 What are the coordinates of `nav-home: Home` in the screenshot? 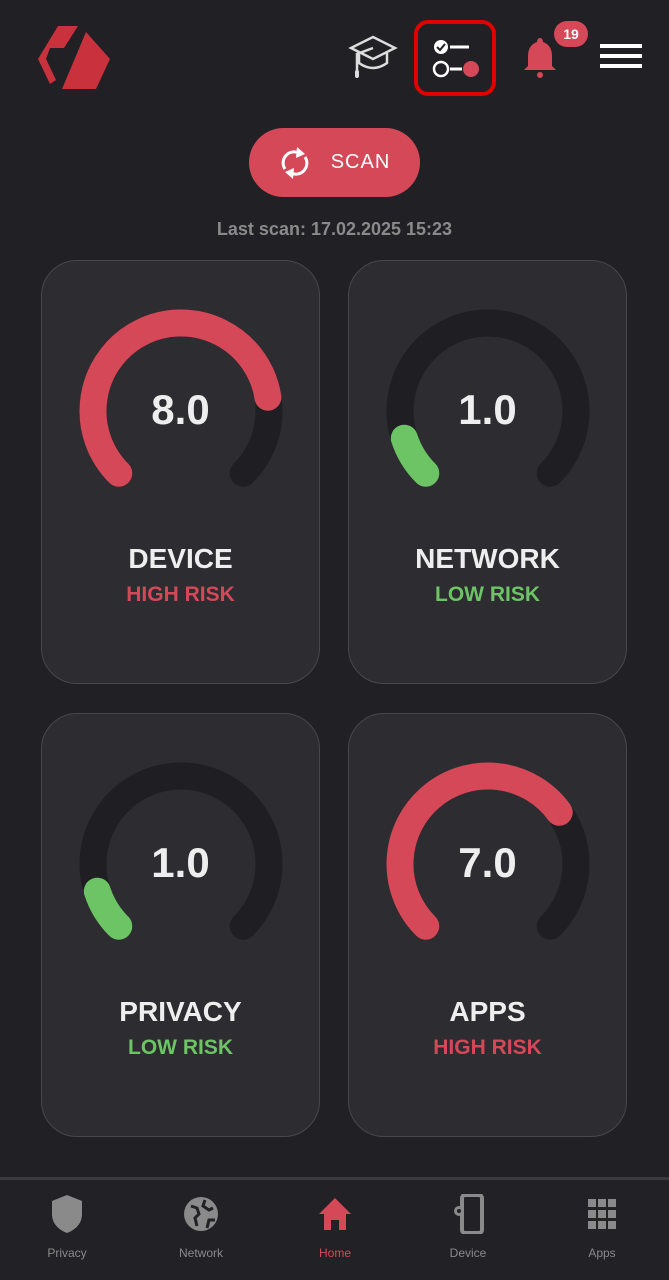 It's located at (335, 1227).